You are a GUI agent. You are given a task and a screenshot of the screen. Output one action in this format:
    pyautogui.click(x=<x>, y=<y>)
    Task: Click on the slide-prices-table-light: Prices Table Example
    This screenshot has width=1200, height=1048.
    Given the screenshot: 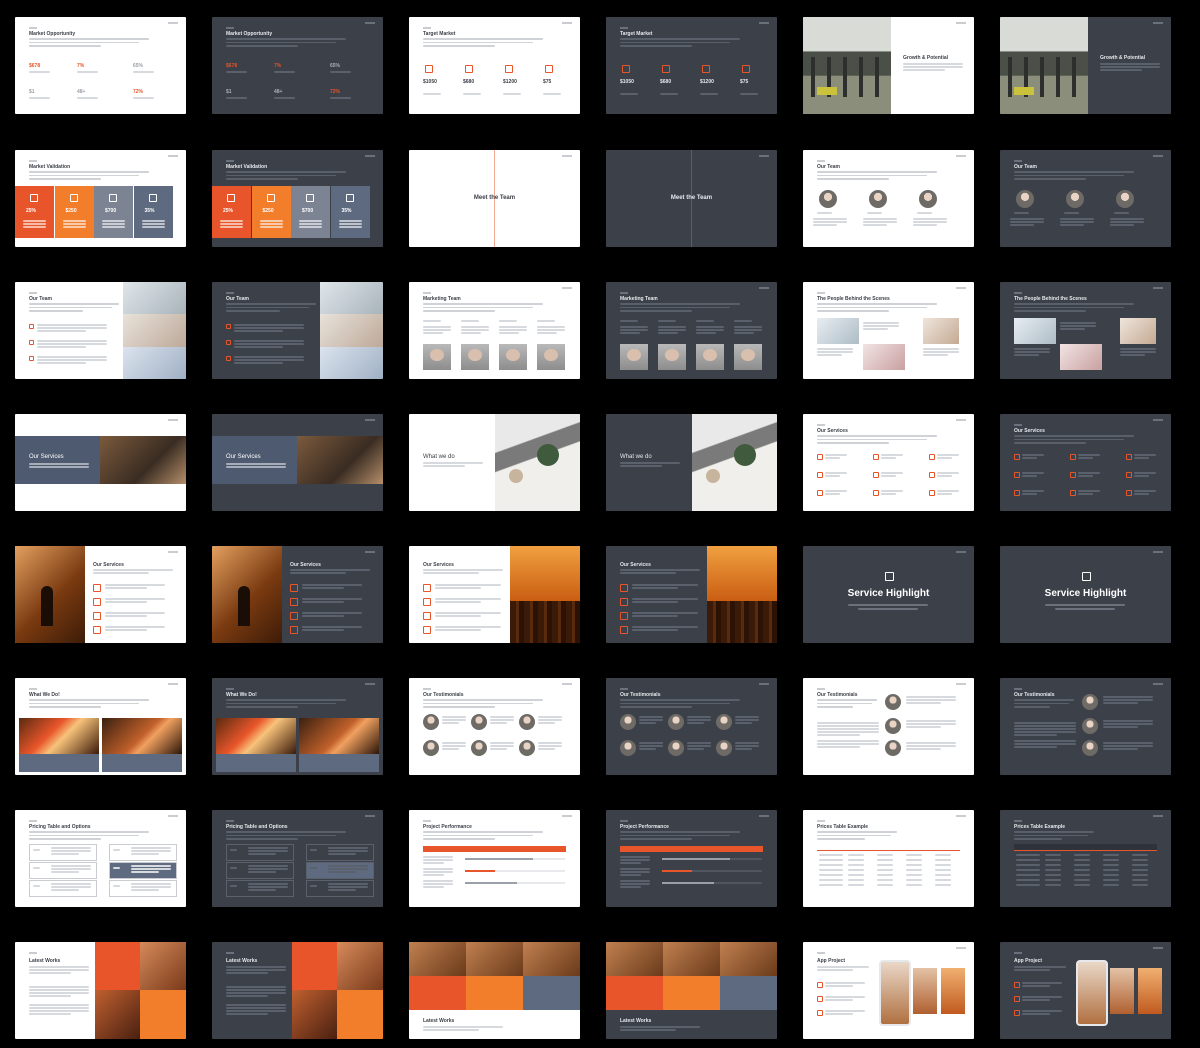 What is the action you would take?
    pyautogui.click(x=888, y=858)
    